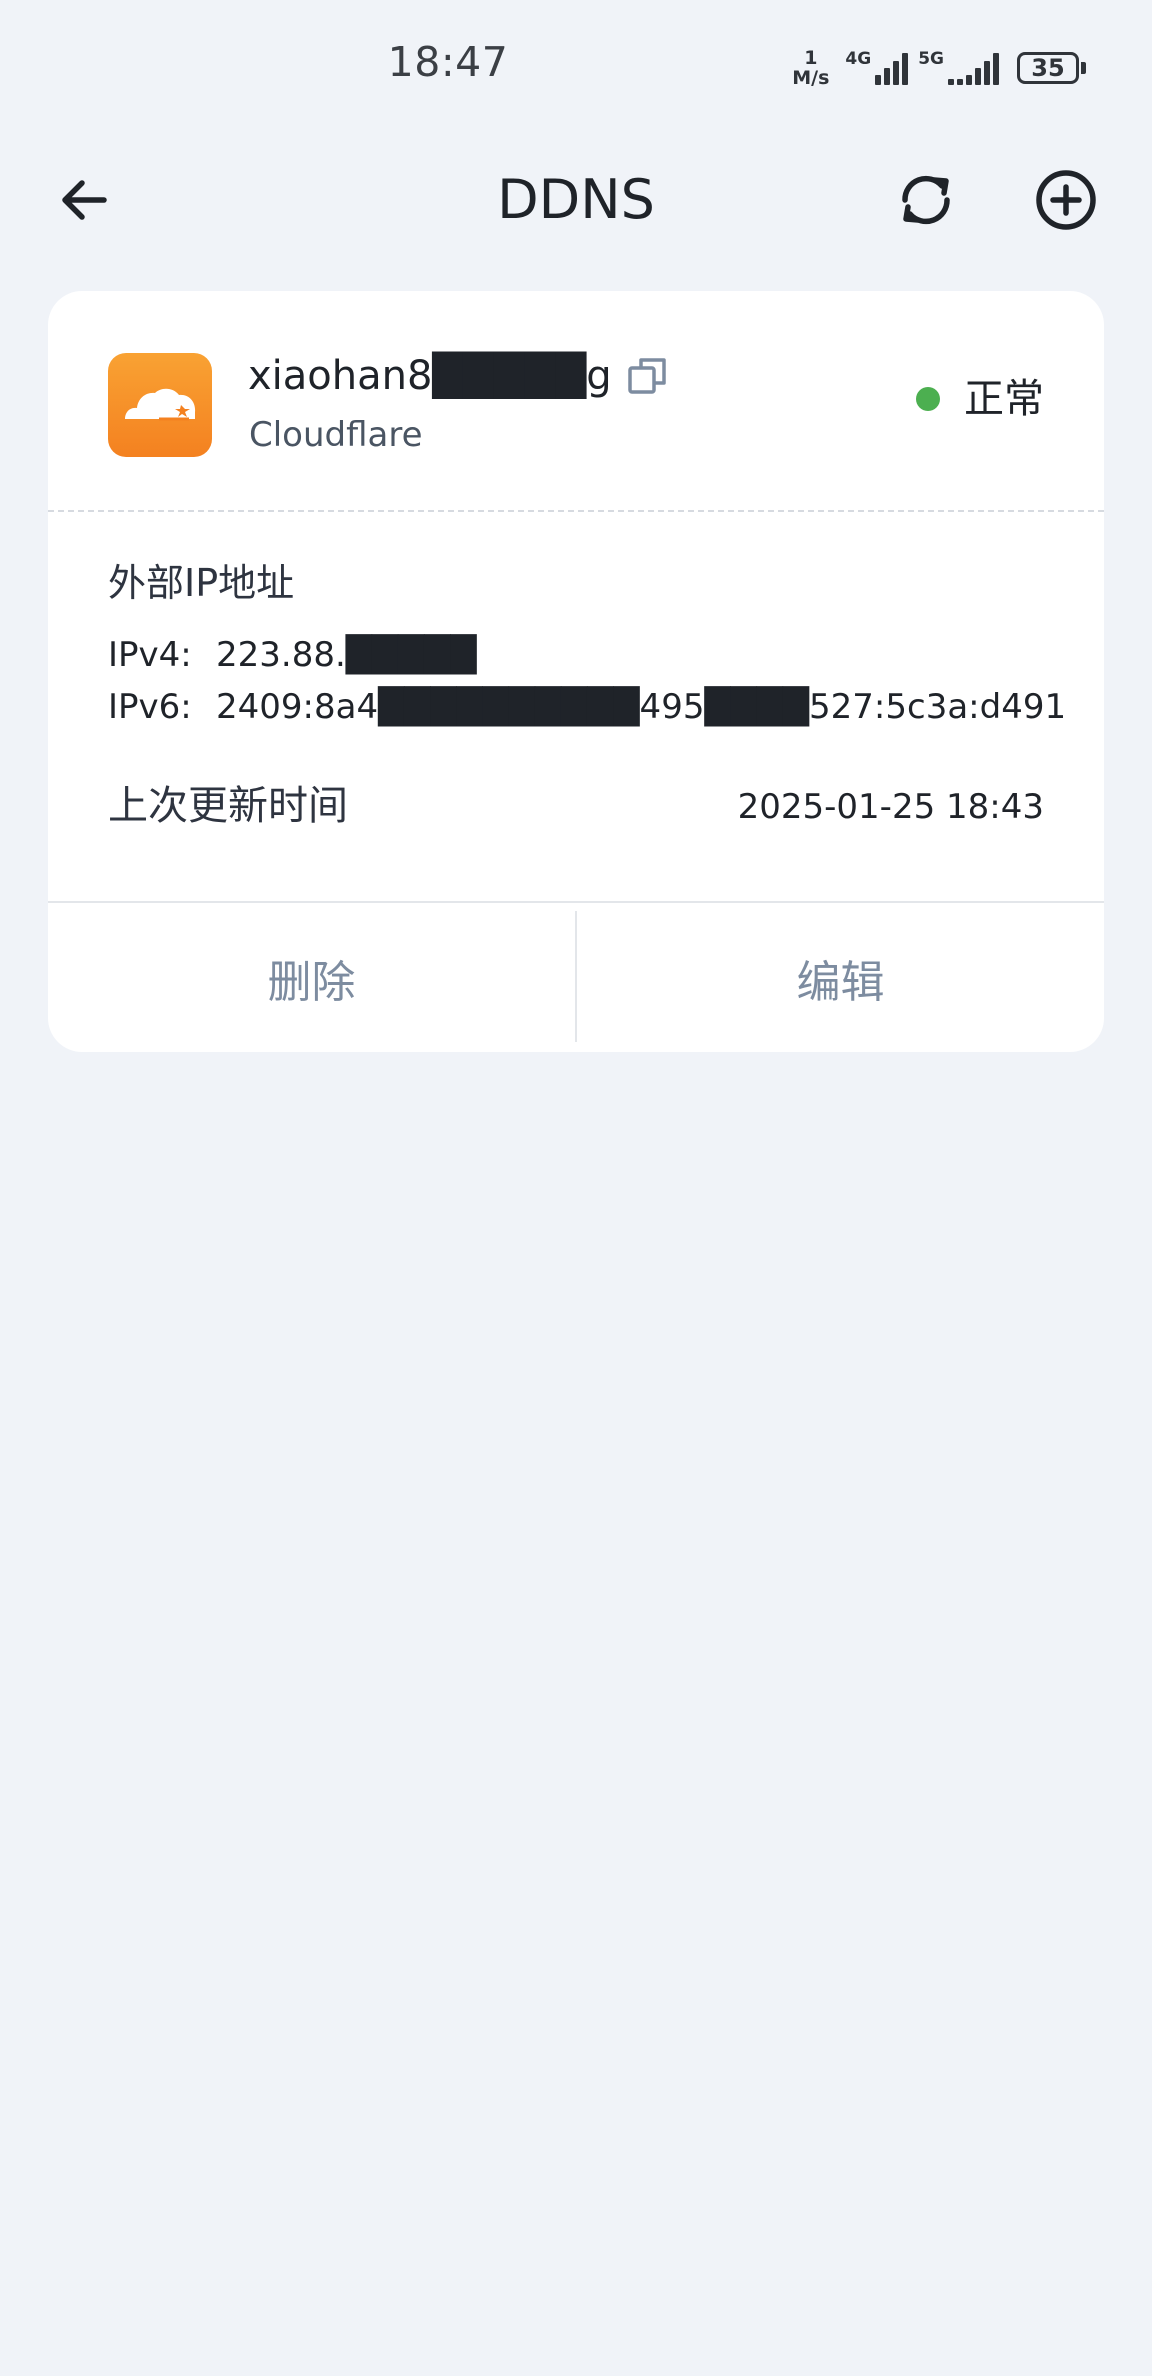  Describe the element at coordinates (311, 977) in the screenshot. I see `delete-button: 删除` at that location.